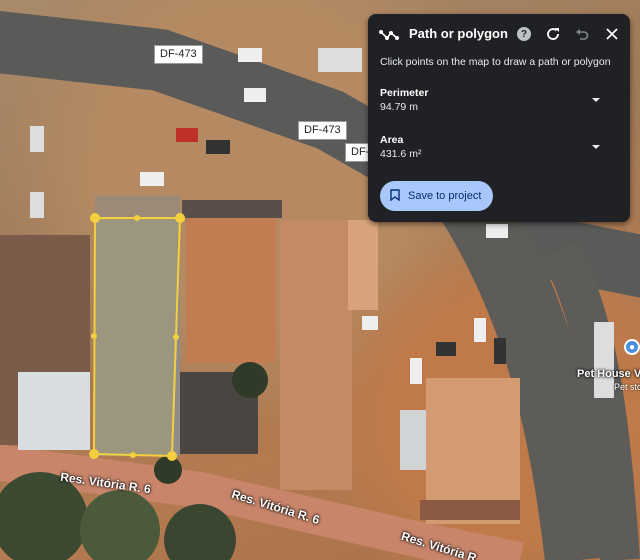 Image resolution: width=640 pixels, height=560 pixels. Describe the element at coordinates (392, 140) in the screenshot. I see `area-label: Area` at that location.